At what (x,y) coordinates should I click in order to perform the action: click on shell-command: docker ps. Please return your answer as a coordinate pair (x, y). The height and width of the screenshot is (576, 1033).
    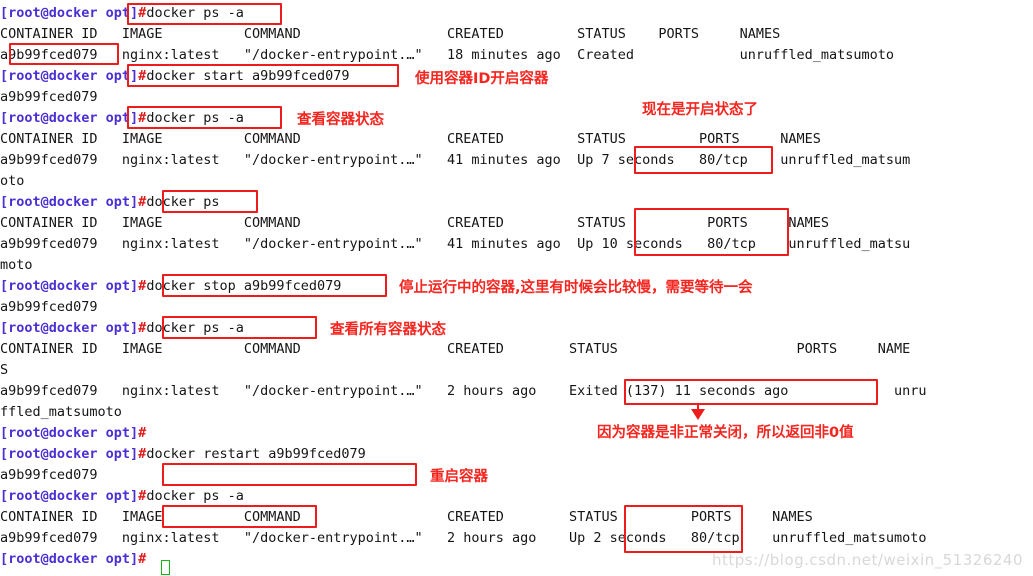
    Looking at the image, I should click on (183, 202).